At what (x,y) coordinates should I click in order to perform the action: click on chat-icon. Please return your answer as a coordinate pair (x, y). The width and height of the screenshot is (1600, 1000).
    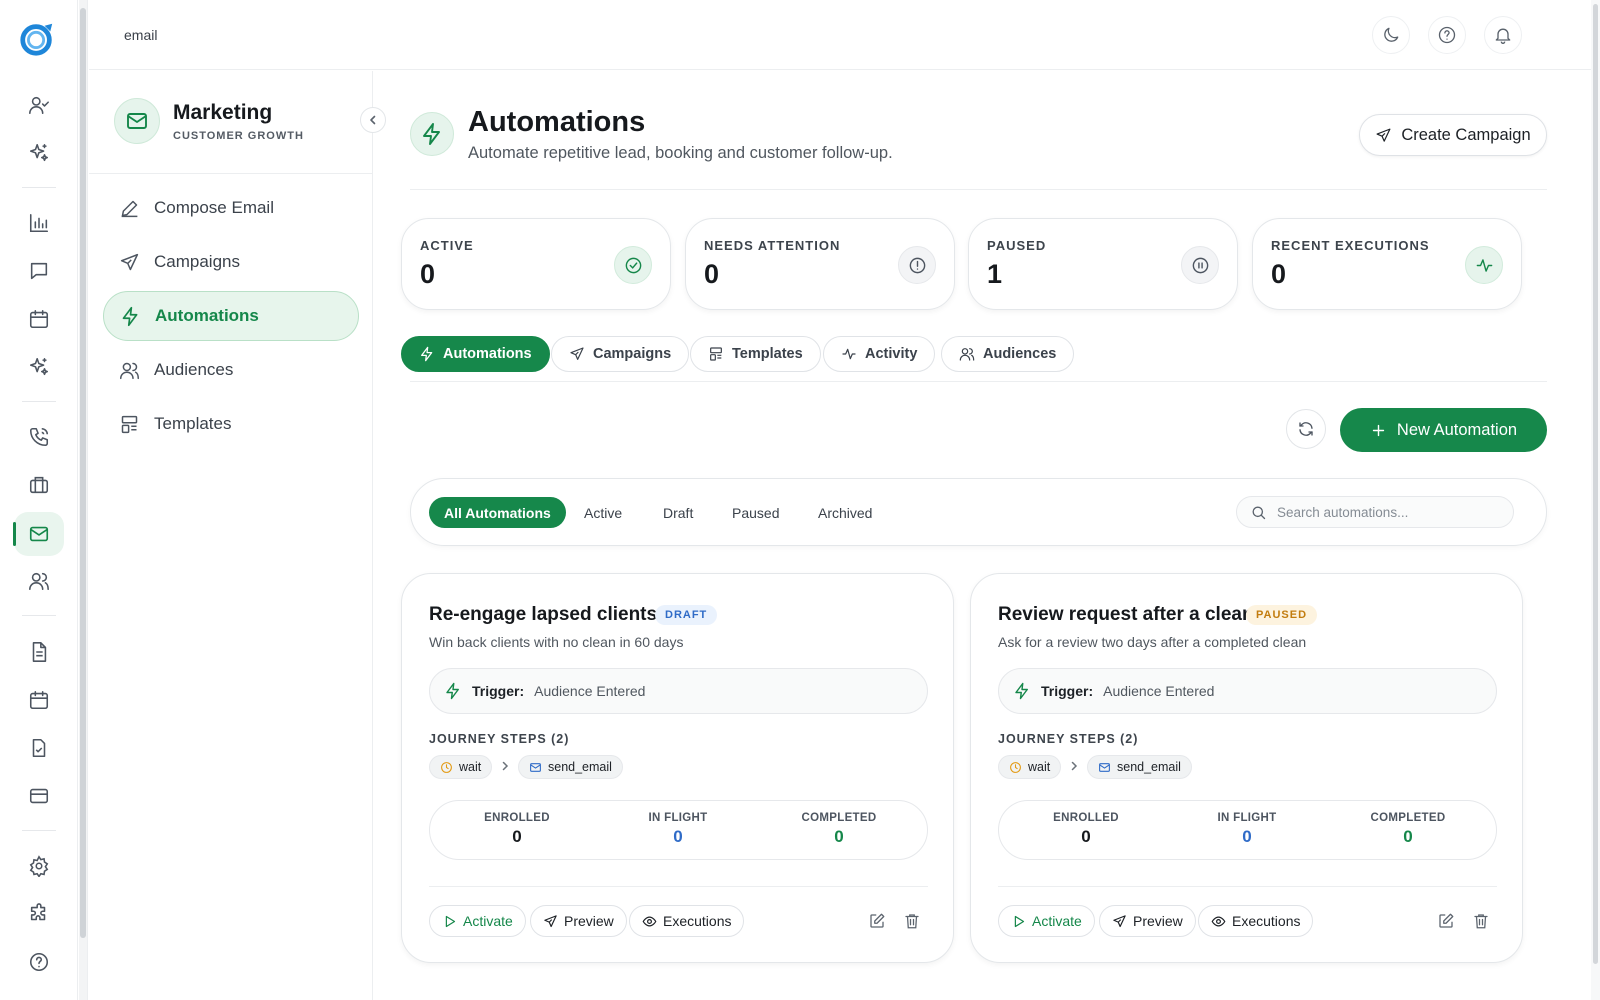
    Looking at the image, I should click on (39, 271).